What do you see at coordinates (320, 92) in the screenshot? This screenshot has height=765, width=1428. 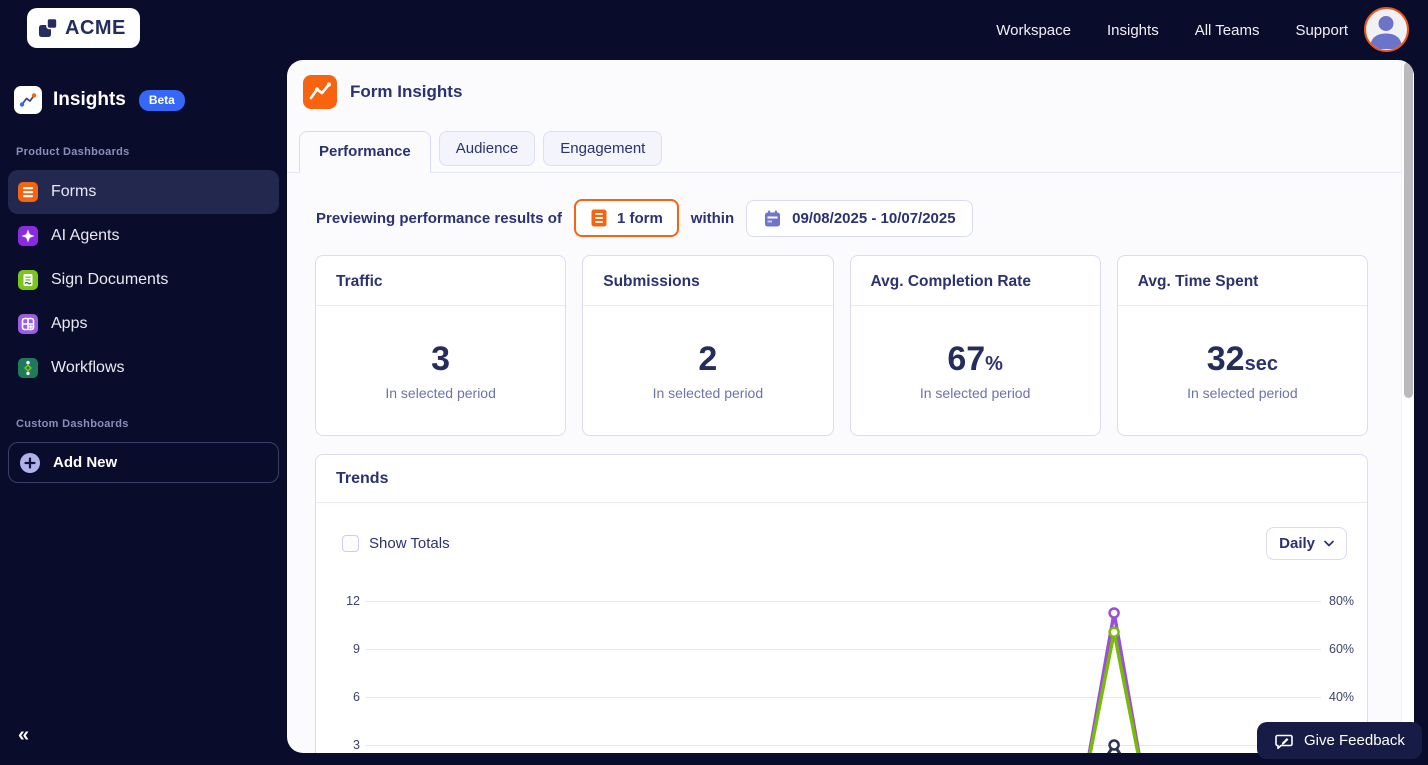 I see `form-insights-icon` at bounding box center [320, 92].